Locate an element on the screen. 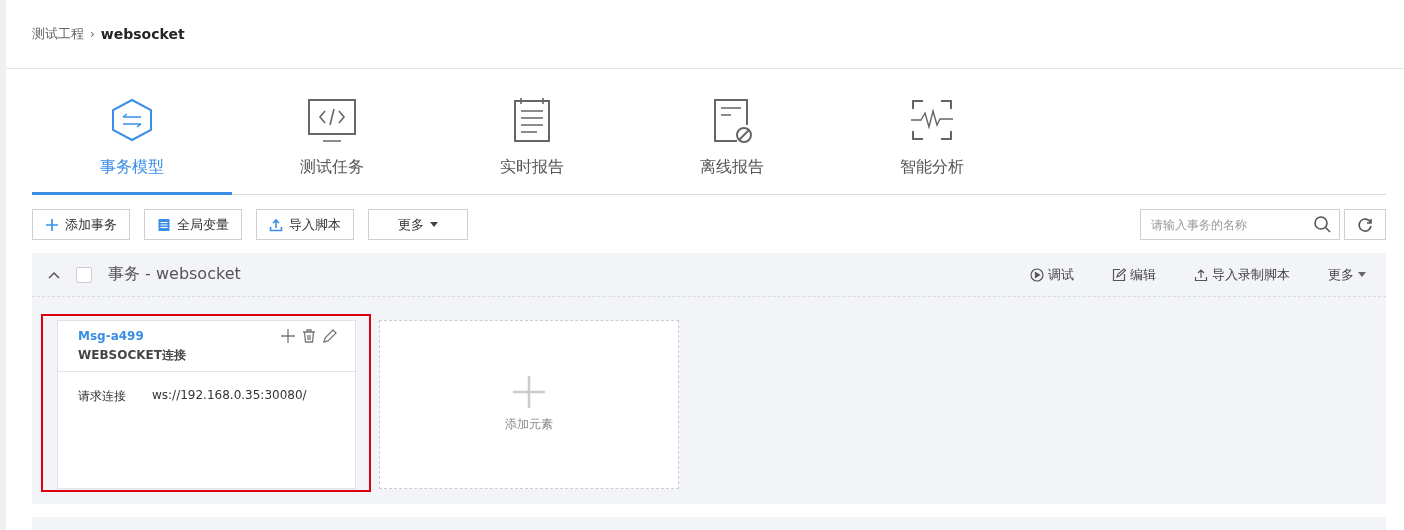 The width and height of the screenshot is (1404, 530). search-icon is located at coordinates (1322, 224).